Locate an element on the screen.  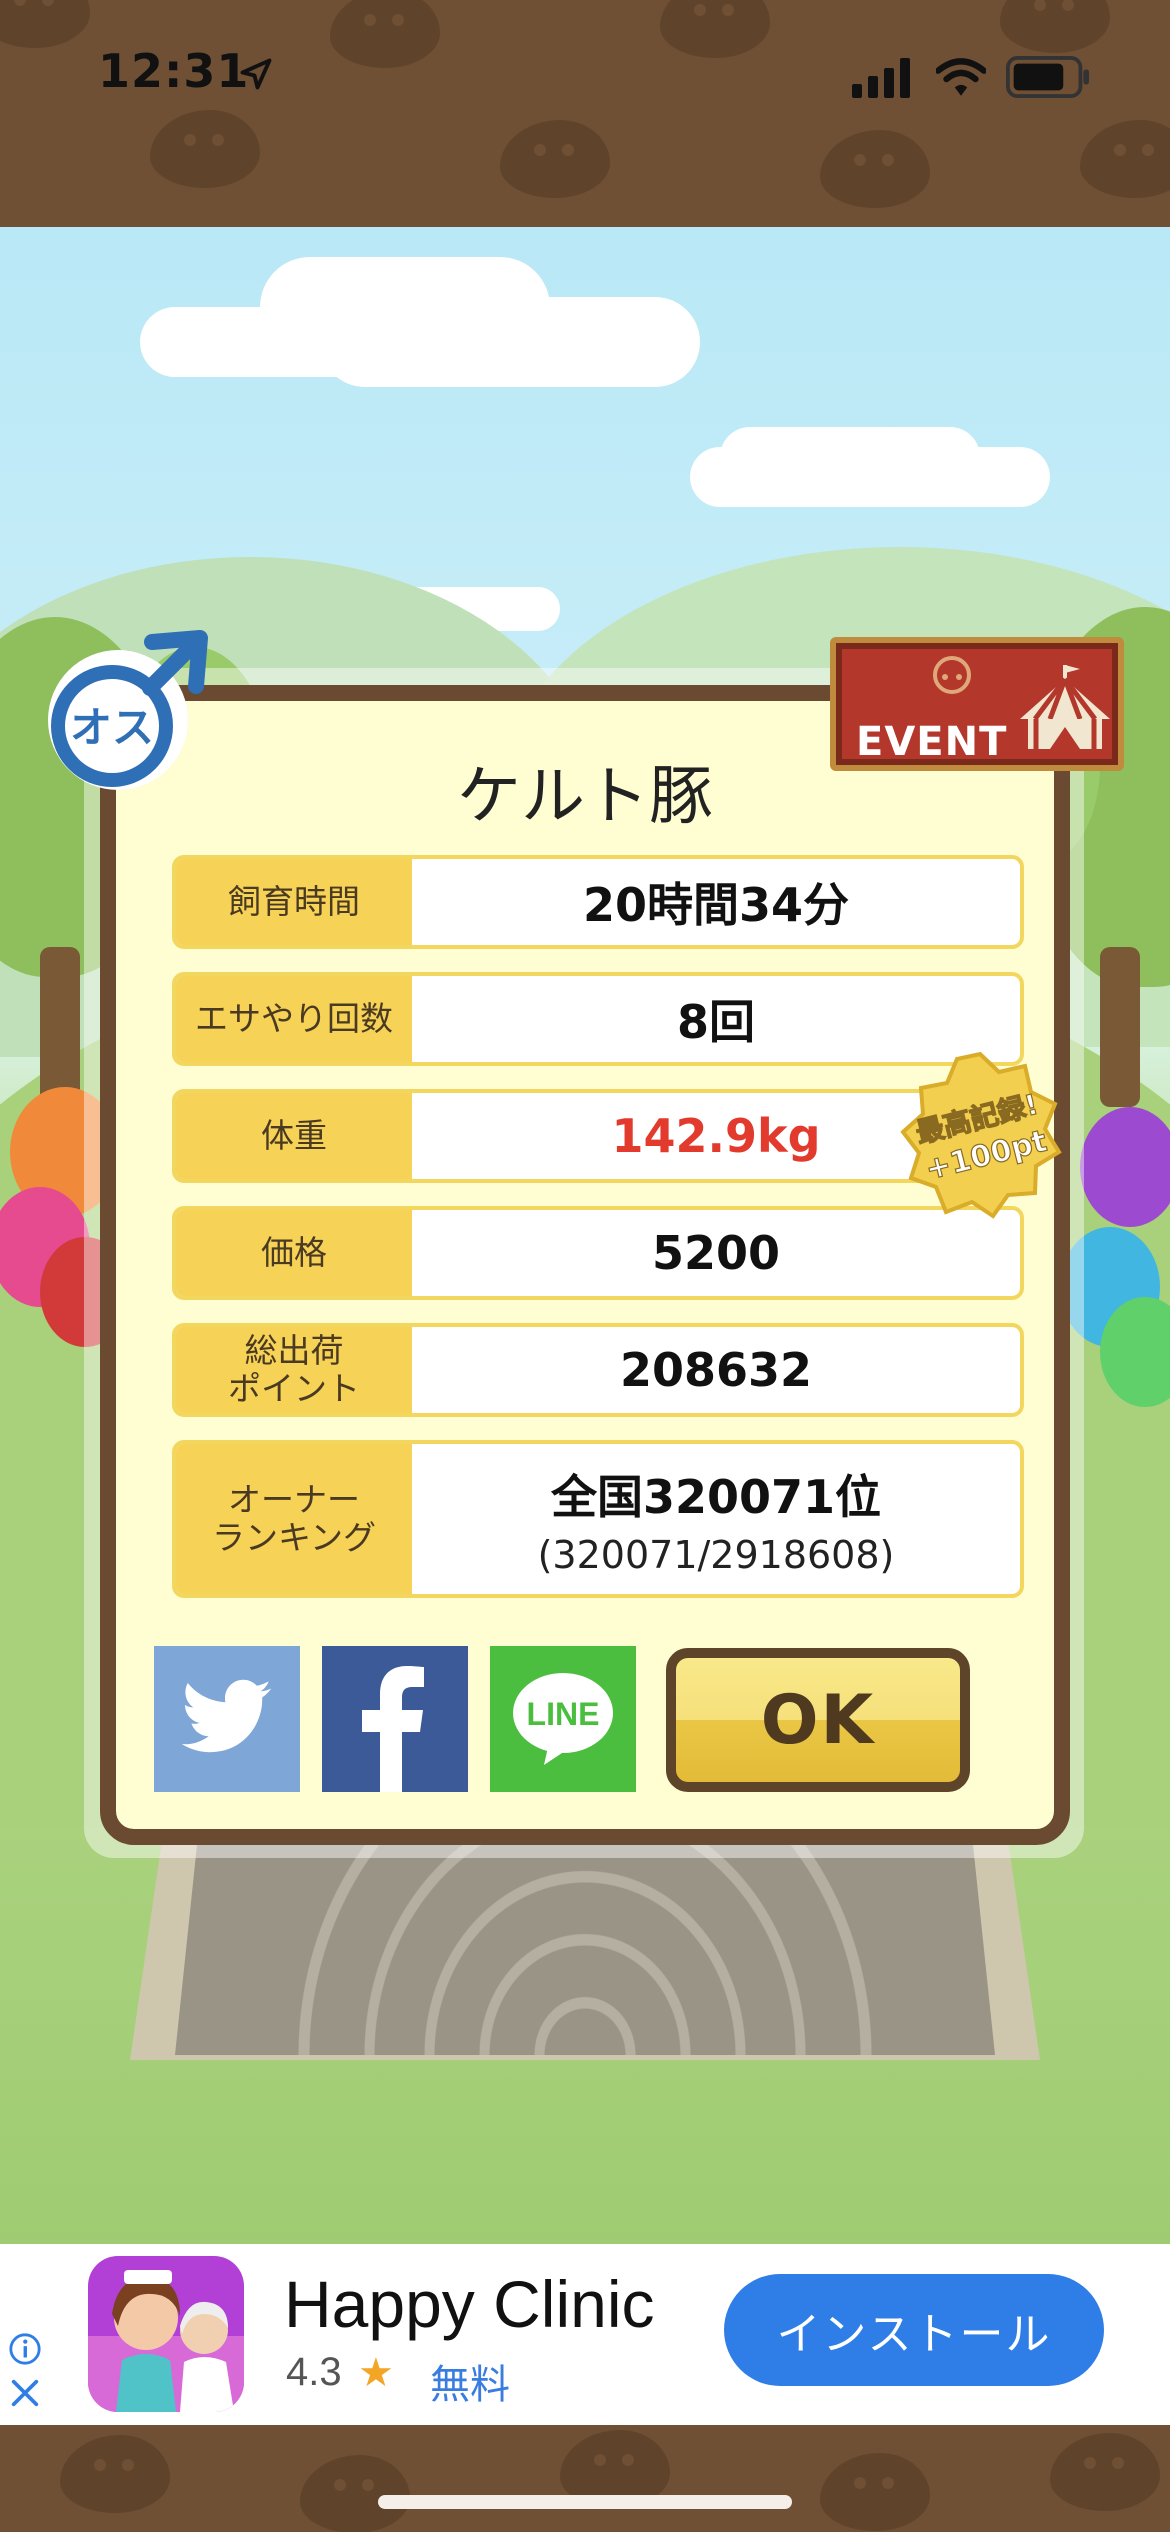
cellular-signal-icon is located at coordinates (881, 78).